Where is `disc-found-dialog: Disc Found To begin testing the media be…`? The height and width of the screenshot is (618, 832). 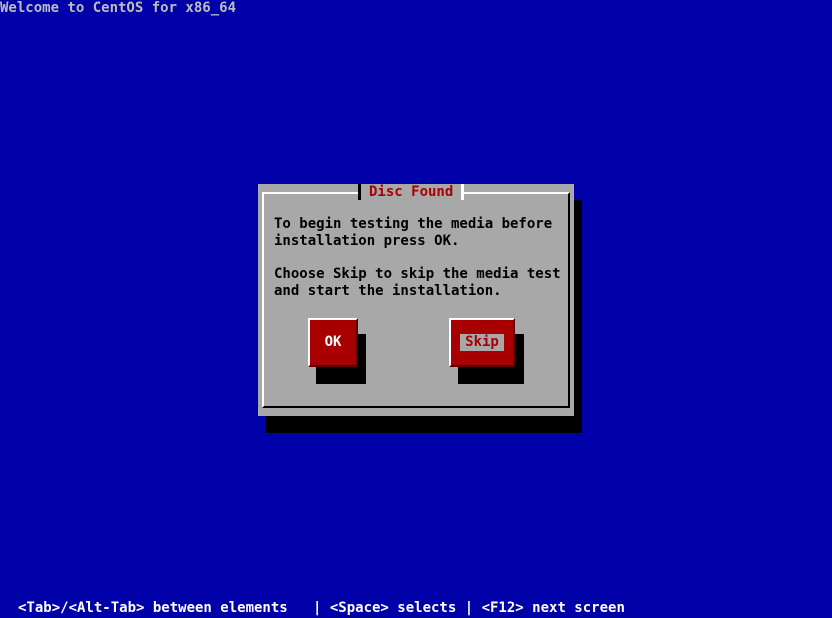 disc-found-dialog: Disc Found To begin testing the media be… is located at coordinates (416, 300).